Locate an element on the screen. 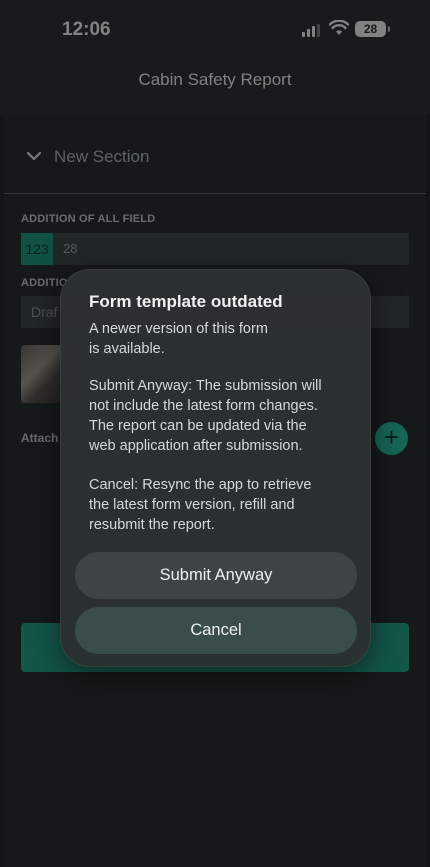 This screenshot has width=430, height=867. submit-anyway-button: Submit Anyway is located at coordinates (216, 575).